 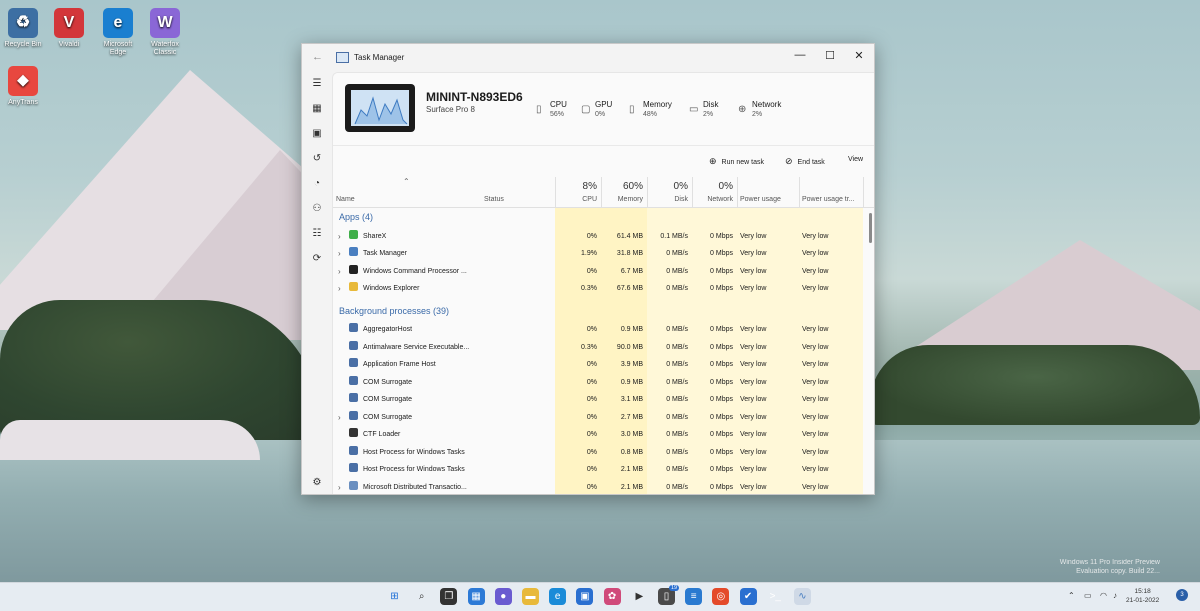 What do you see at coordinates (632, 109) in the screenshot?
I see `memory-icon: ▯` at bounding box center [632, 109].